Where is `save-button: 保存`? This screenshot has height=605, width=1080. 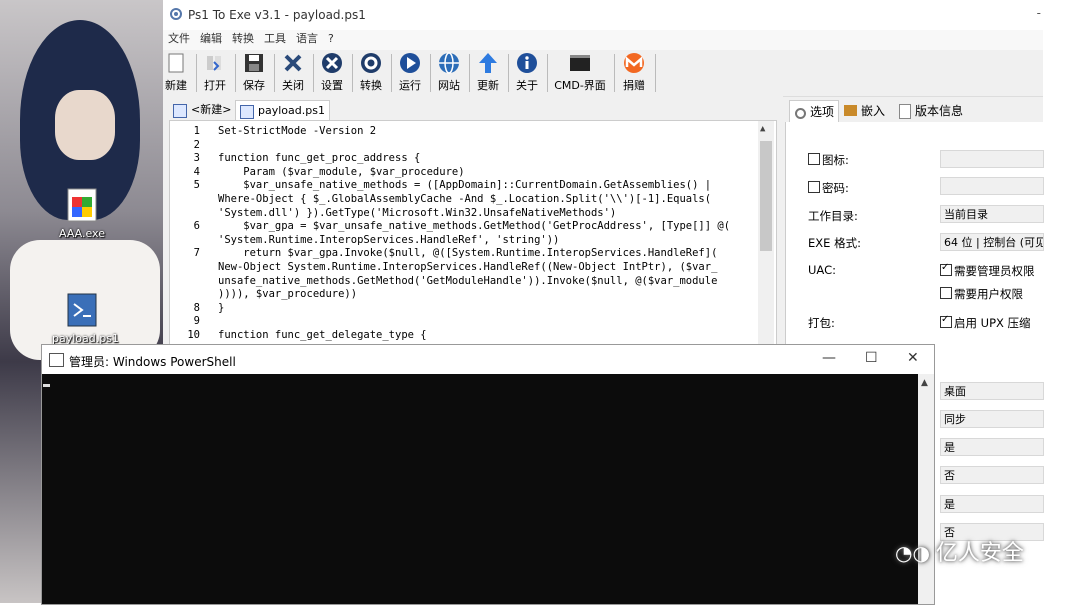 save-button: 保存 is located at coordinates (254, 73).